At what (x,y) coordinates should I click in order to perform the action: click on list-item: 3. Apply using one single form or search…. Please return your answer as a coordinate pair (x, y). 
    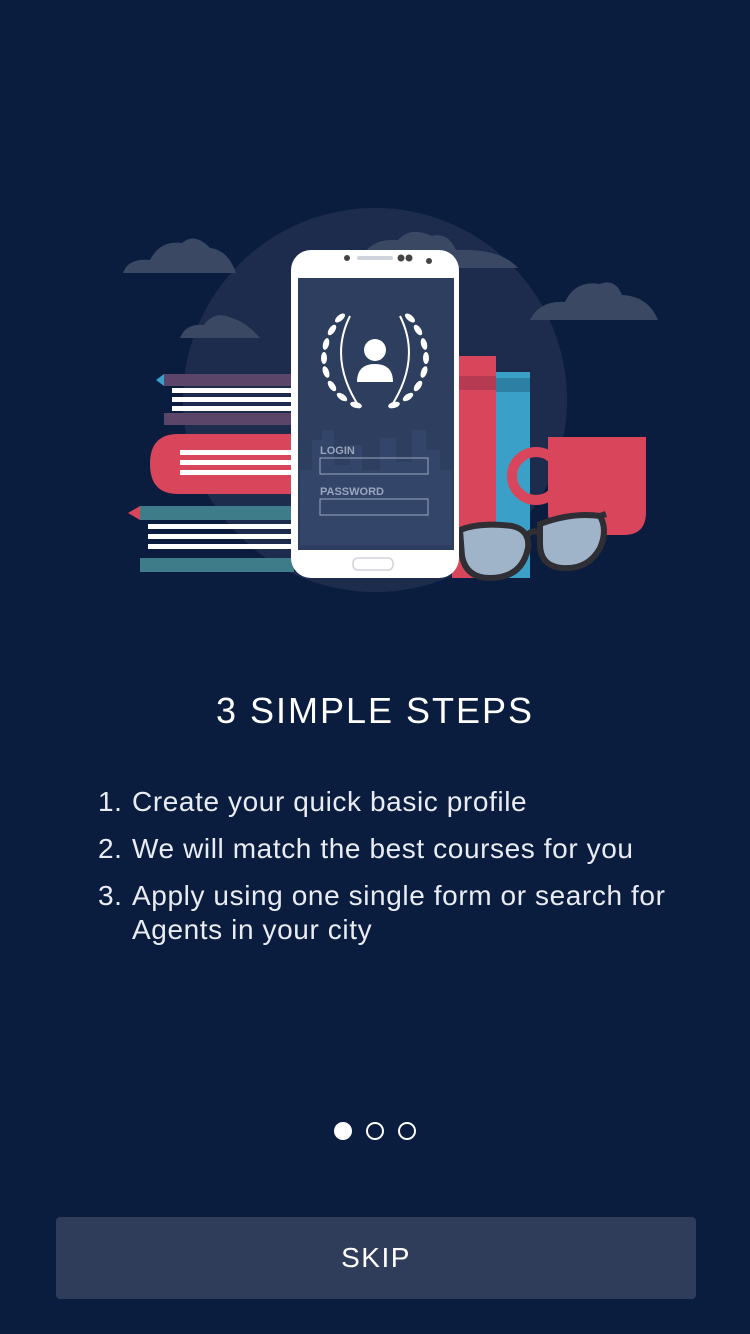
    Looking at the image, I should click on (388, 913).